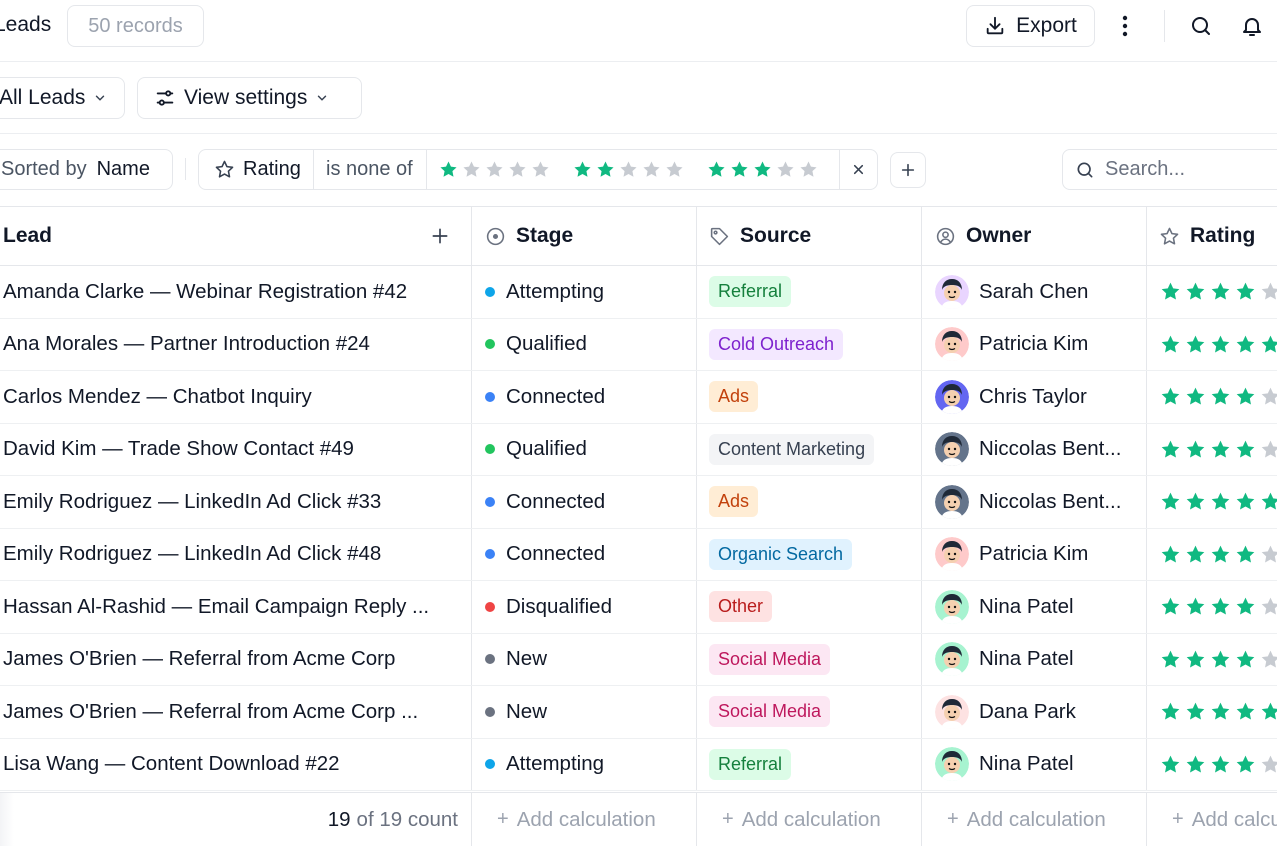  Describe the element at coordinates (256, 169) in the screenshot. I see `filter-field: Rating` at that location.